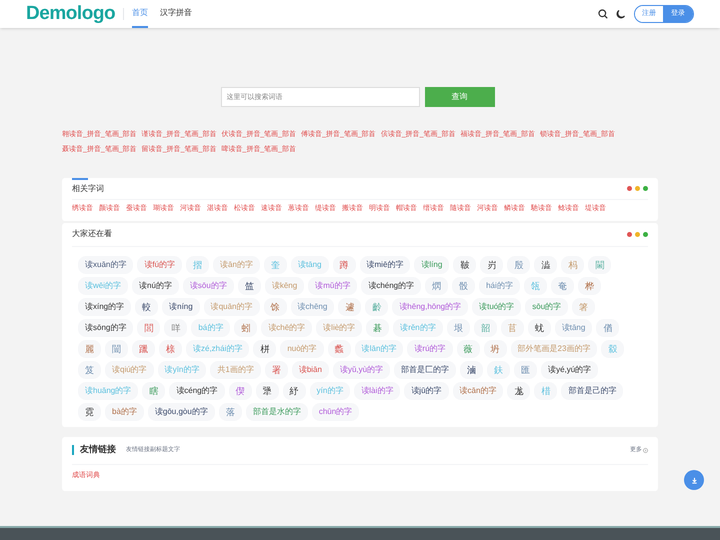 This screenshot has height=540, width=720. Describe the element at coordinates (377, 391) in the screenshot. I see `tag-link: 读lài的字` at that location.